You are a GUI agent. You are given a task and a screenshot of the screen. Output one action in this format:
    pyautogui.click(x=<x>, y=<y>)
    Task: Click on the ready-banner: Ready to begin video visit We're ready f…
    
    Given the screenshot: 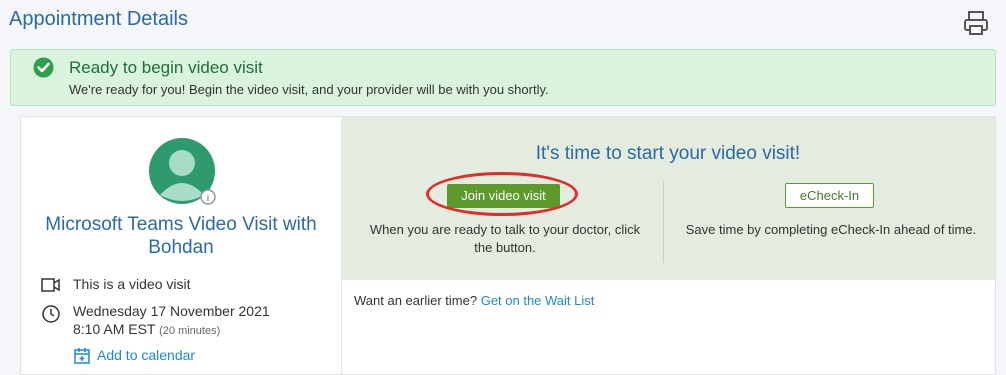 What is the action you would take?
    pyautogui.click(x=503, y=77)
    